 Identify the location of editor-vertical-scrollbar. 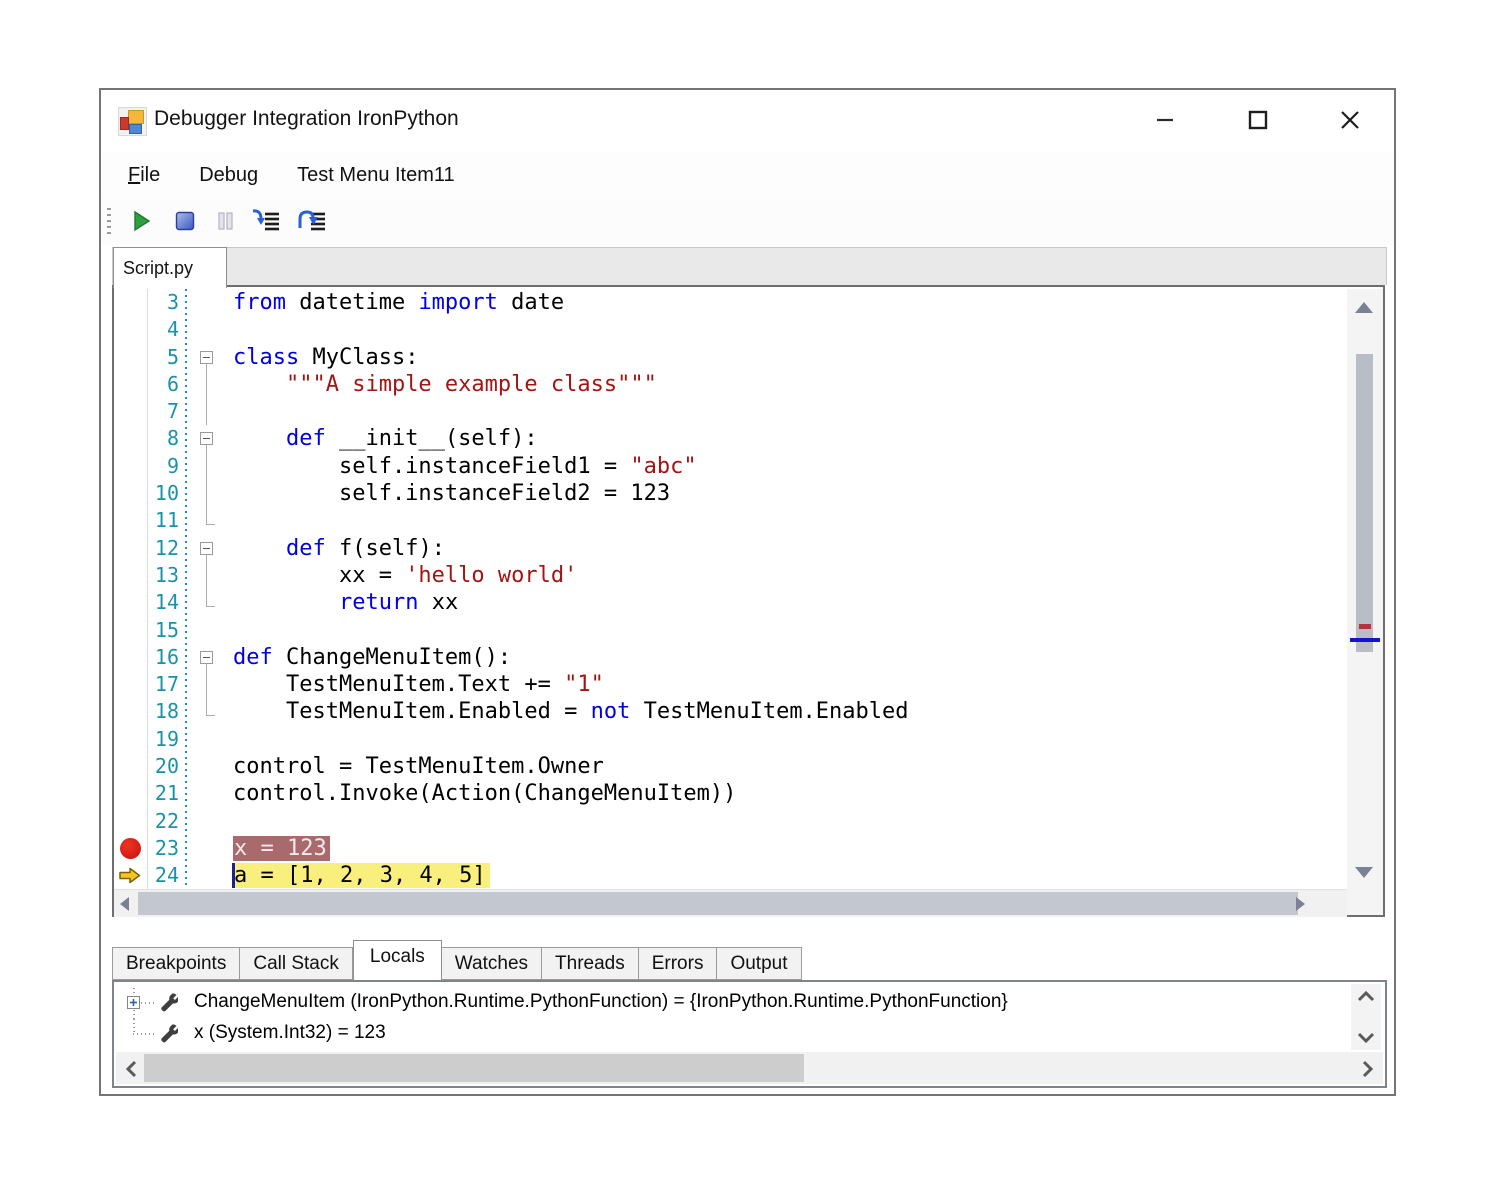
(1365, 602).